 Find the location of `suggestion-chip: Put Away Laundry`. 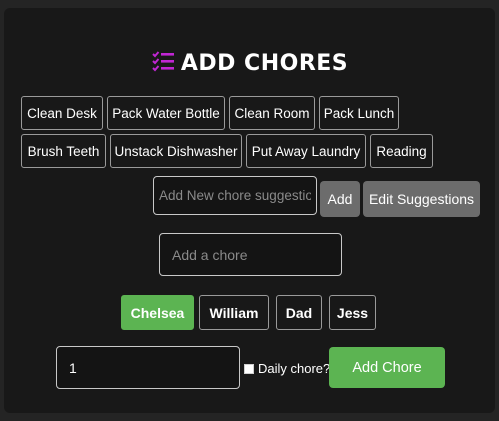

suggestion-chip: Put Away Laundry is located at coordinates (306, 151).